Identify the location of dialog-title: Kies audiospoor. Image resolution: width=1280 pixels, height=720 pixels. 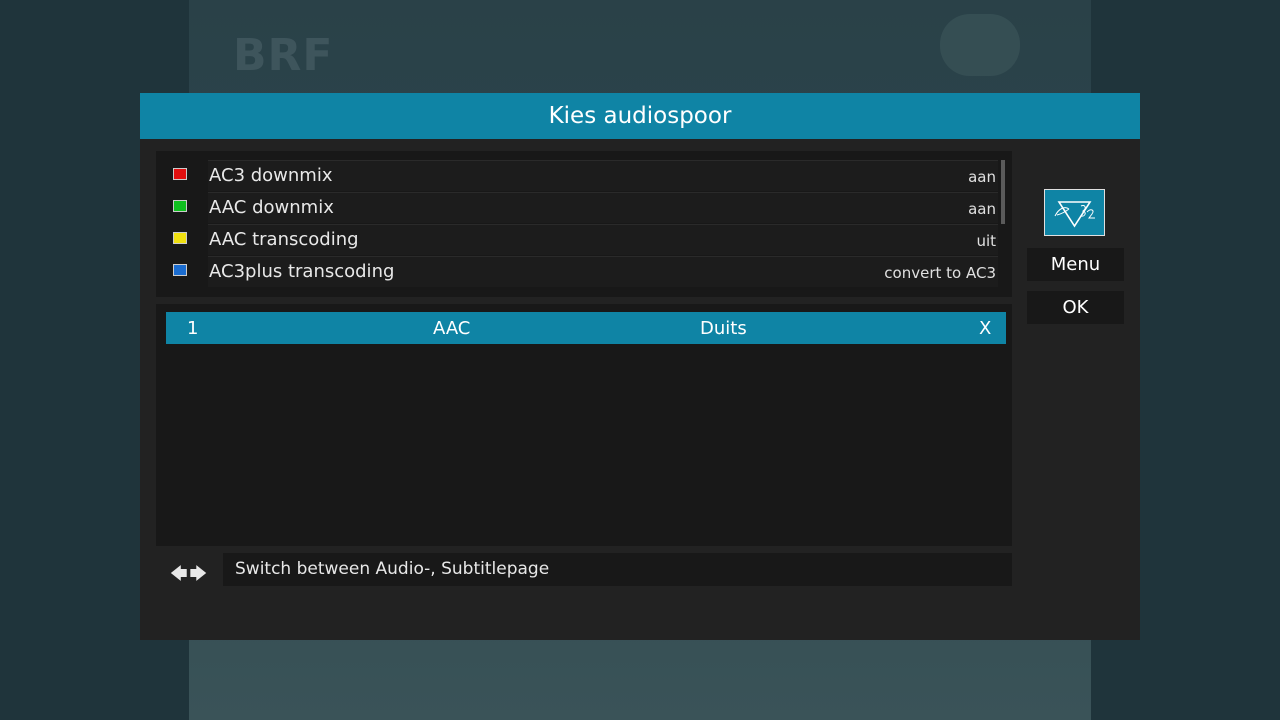
(640, 116).